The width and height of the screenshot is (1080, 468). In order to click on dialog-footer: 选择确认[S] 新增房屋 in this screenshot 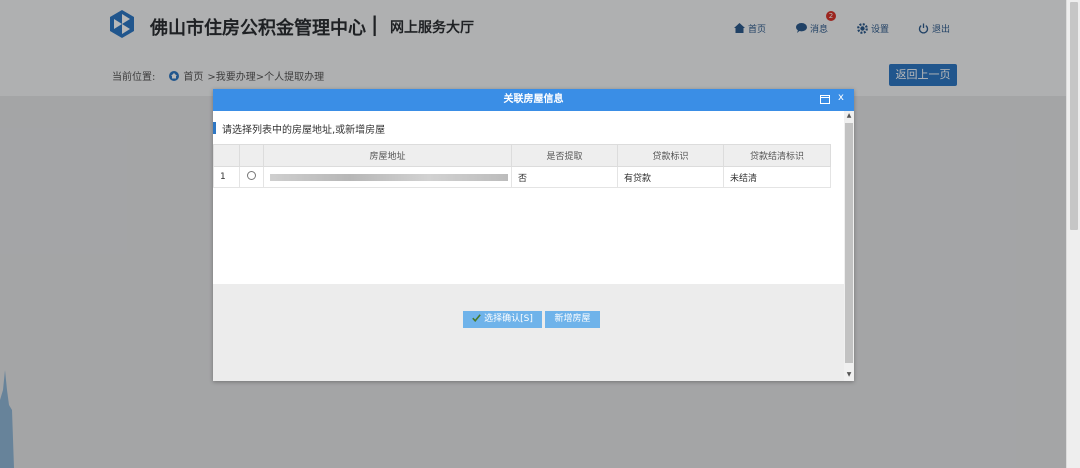, I will do `click(528, 332)`.